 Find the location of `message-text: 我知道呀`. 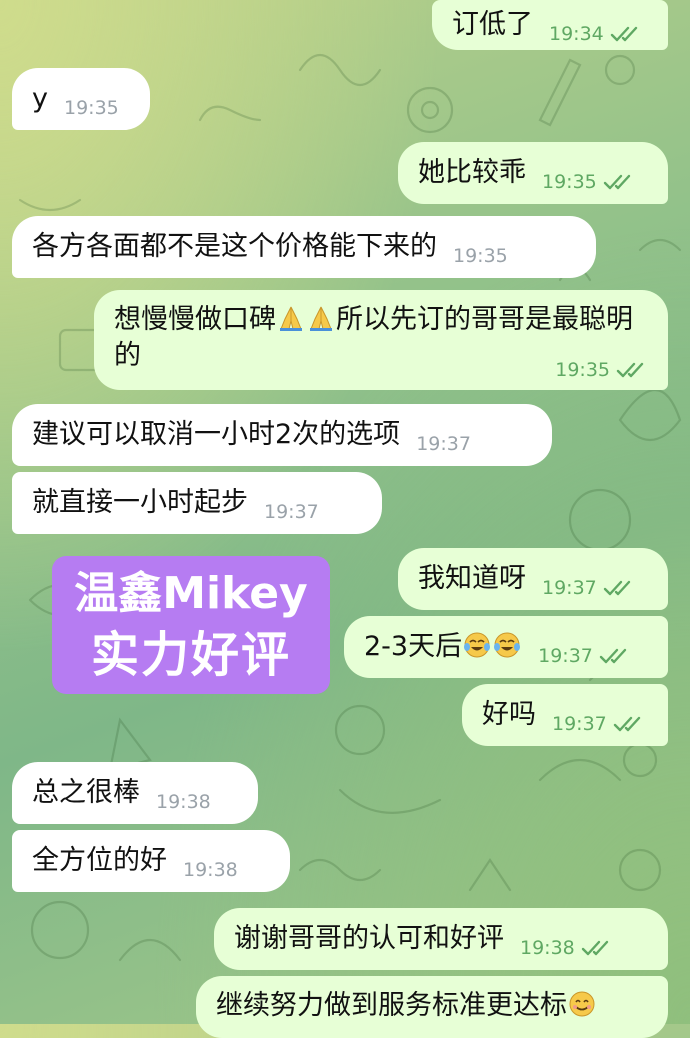

message-text: 我知道呀 is located at coordinates (472, 578).